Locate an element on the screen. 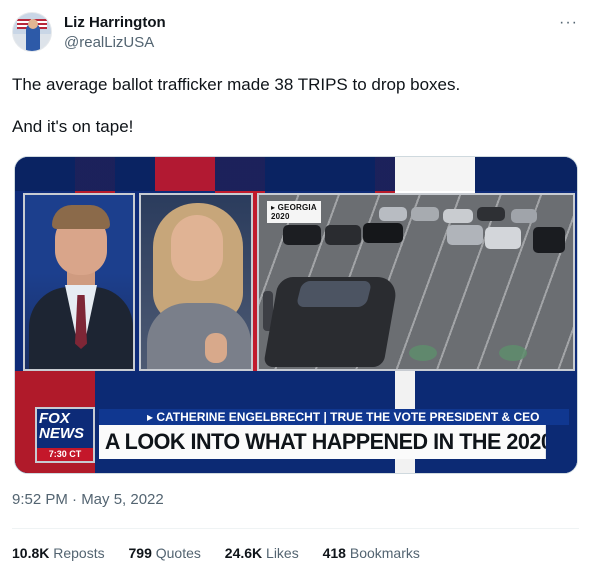  logo-line-fox: FOX is located at coordinates (54, 418).